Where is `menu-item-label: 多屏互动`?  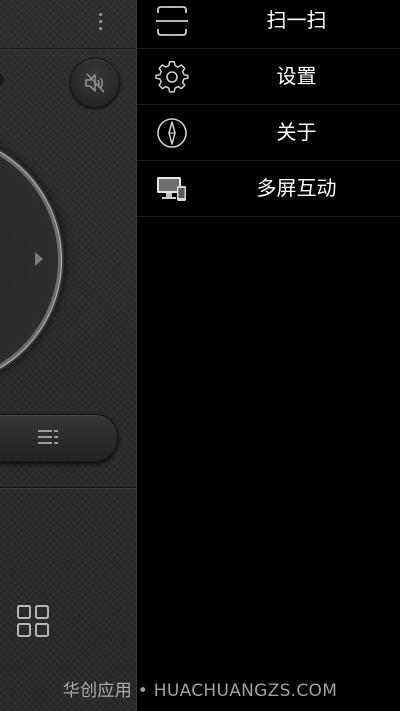
menu-item-label: 多屏互动 is located at coordinates (296, 188).